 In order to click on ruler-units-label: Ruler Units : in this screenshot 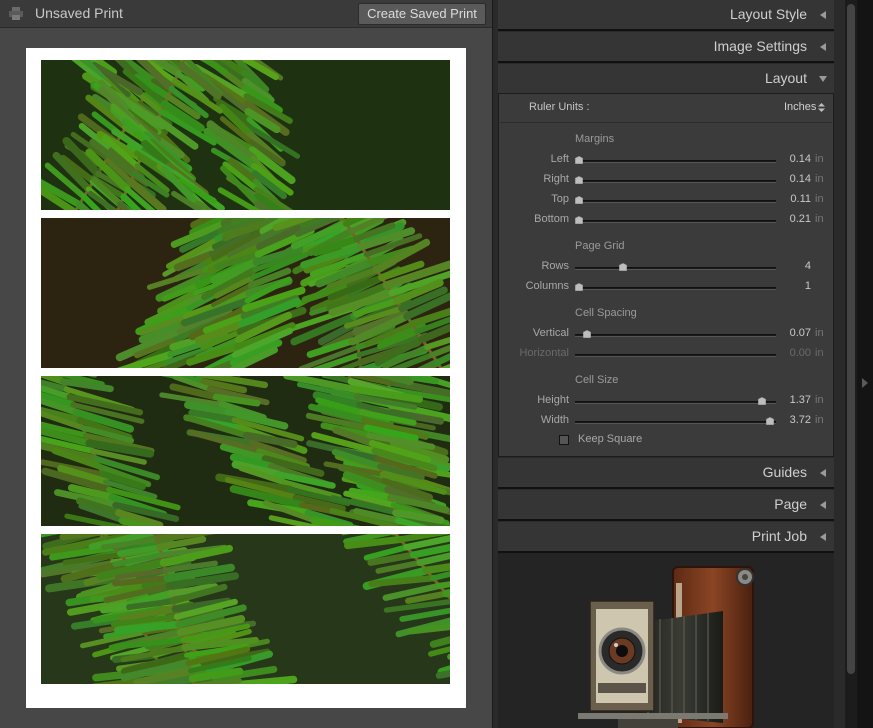, I will do `click(559, 107)`.